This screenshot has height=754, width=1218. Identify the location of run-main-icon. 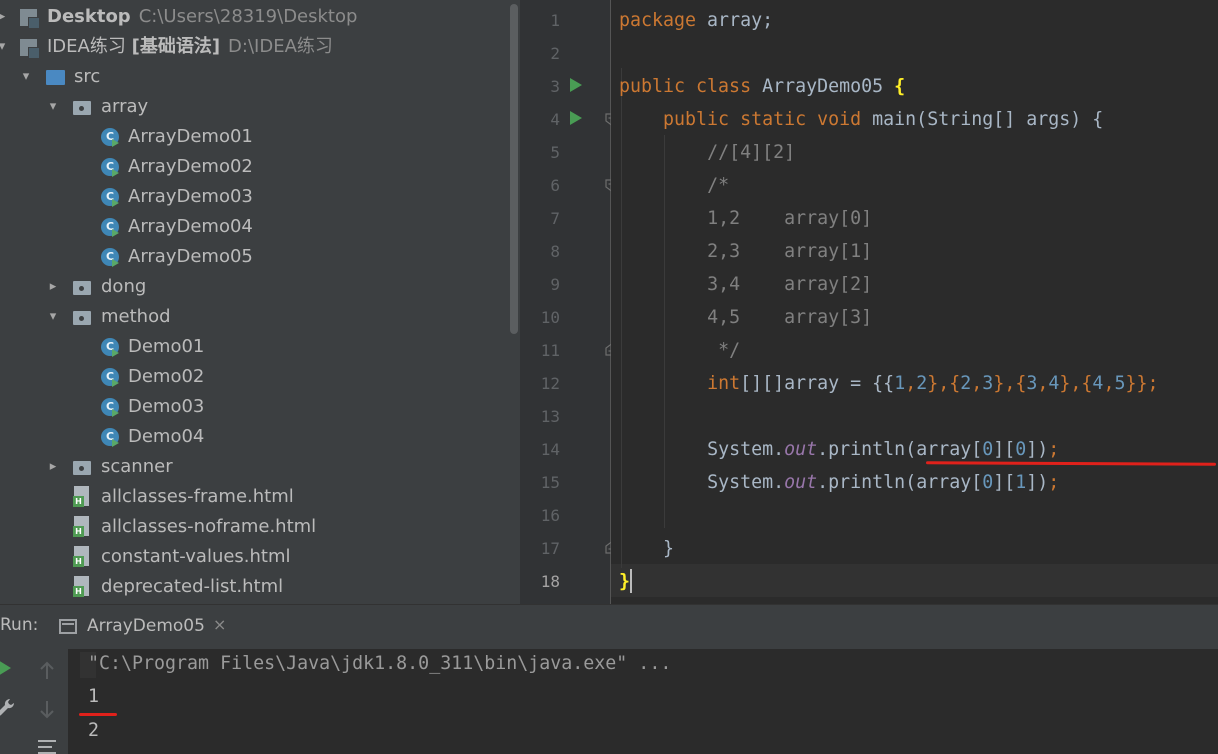
(576, 118).